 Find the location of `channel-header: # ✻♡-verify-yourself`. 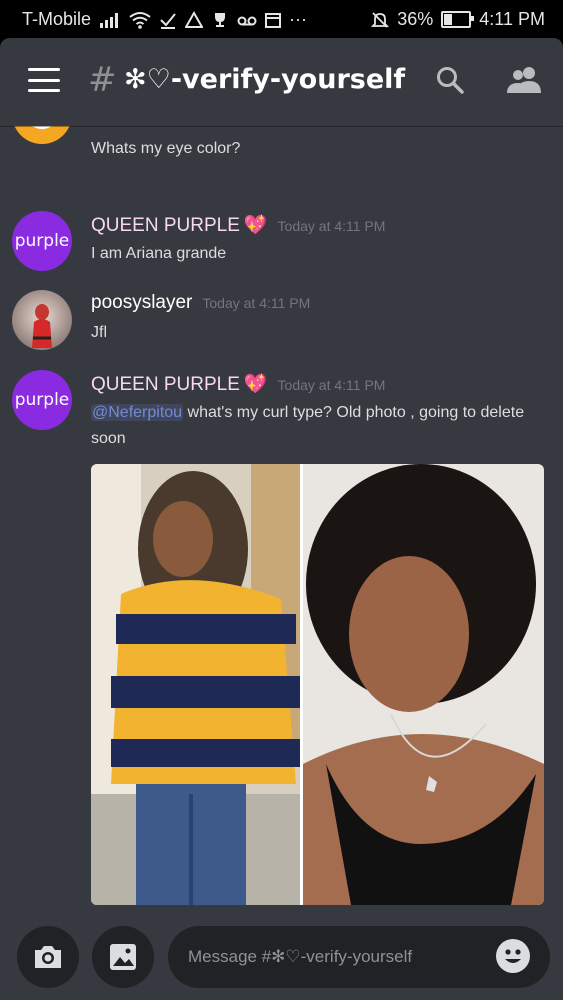

channel-header: # ✻♡-verify-yourself is located at coordinates (281, 82).